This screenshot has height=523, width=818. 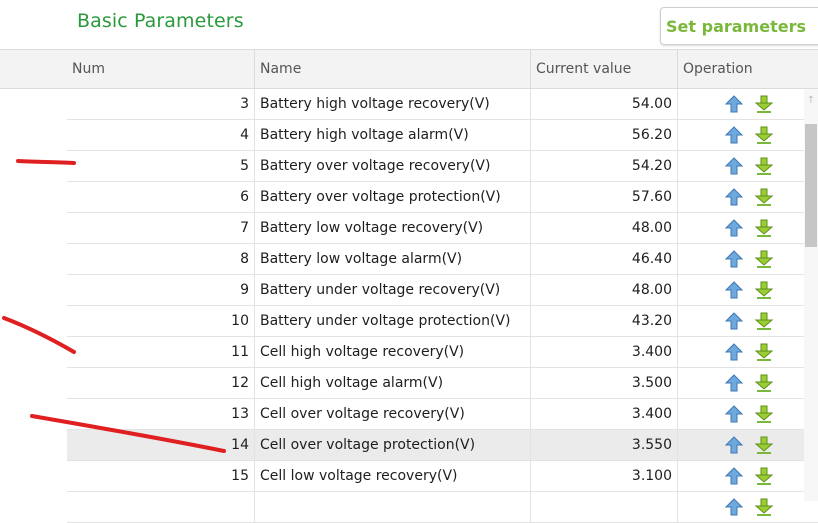 I want to click on table-header: Num Name Current value Operation, so click(x=409, y=69).